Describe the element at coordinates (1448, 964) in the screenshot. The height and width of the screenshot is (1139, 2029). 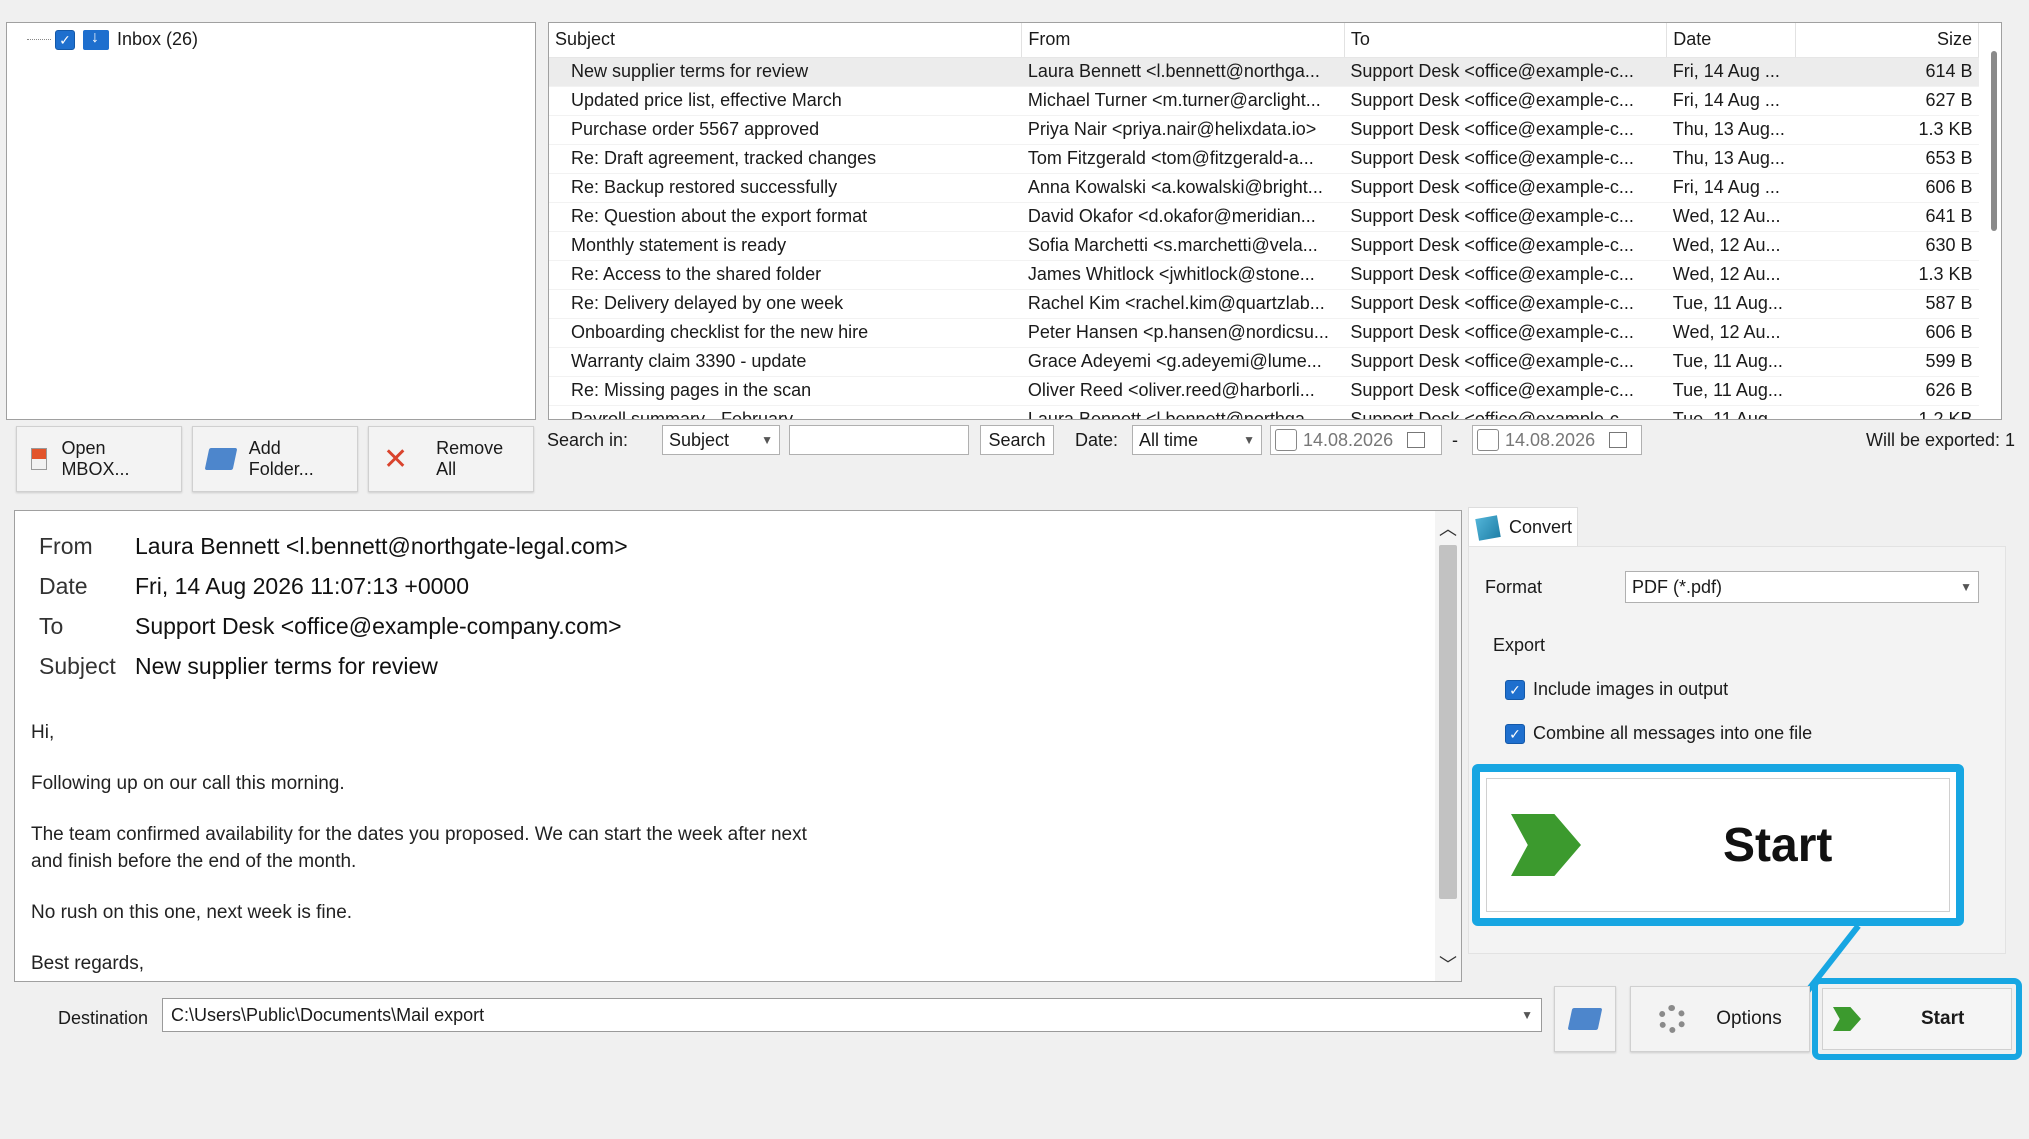
I see `scroll-down-icon: ﹀` at that location.